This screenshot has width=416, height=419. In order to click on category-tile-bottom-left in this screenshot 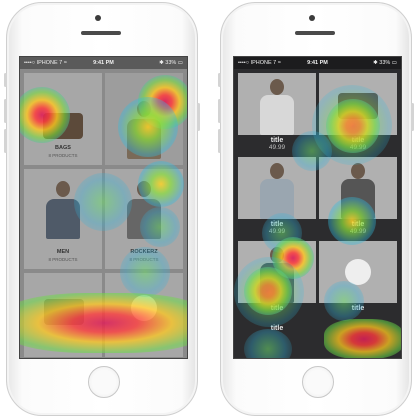, I will do `click(63, 315)`.